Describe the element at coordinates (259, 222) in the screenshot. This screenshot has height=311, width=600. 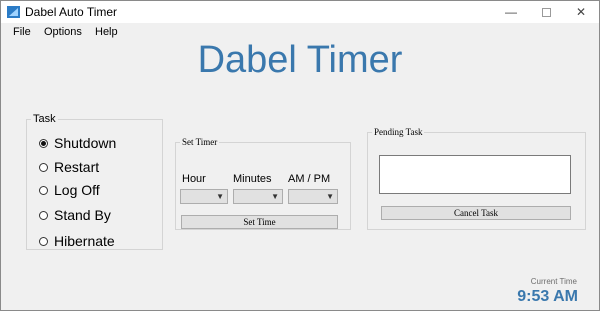
I see `set-time-button: Set Time` at that location.